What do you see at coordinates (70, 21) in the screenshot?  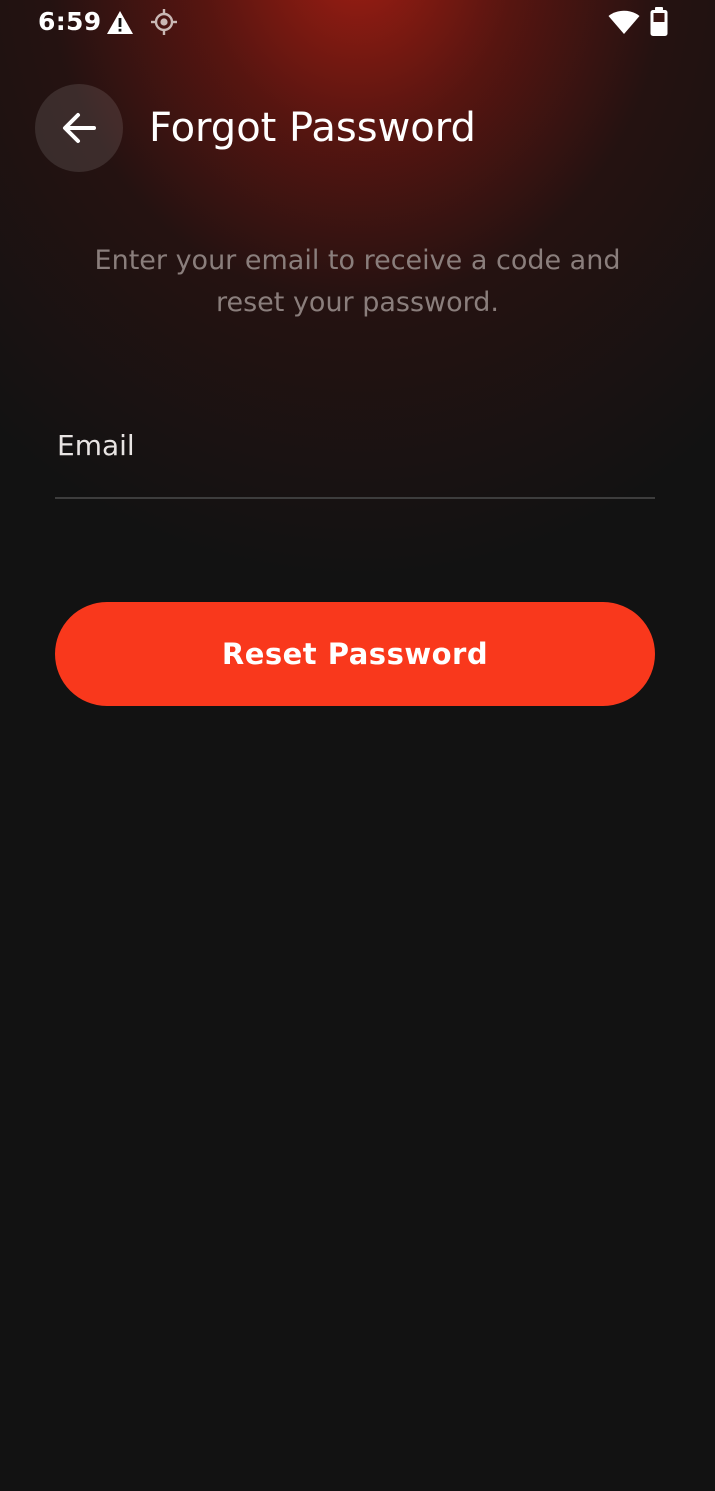 I see `status-time: 6:59` at bounding box center [70, 21].